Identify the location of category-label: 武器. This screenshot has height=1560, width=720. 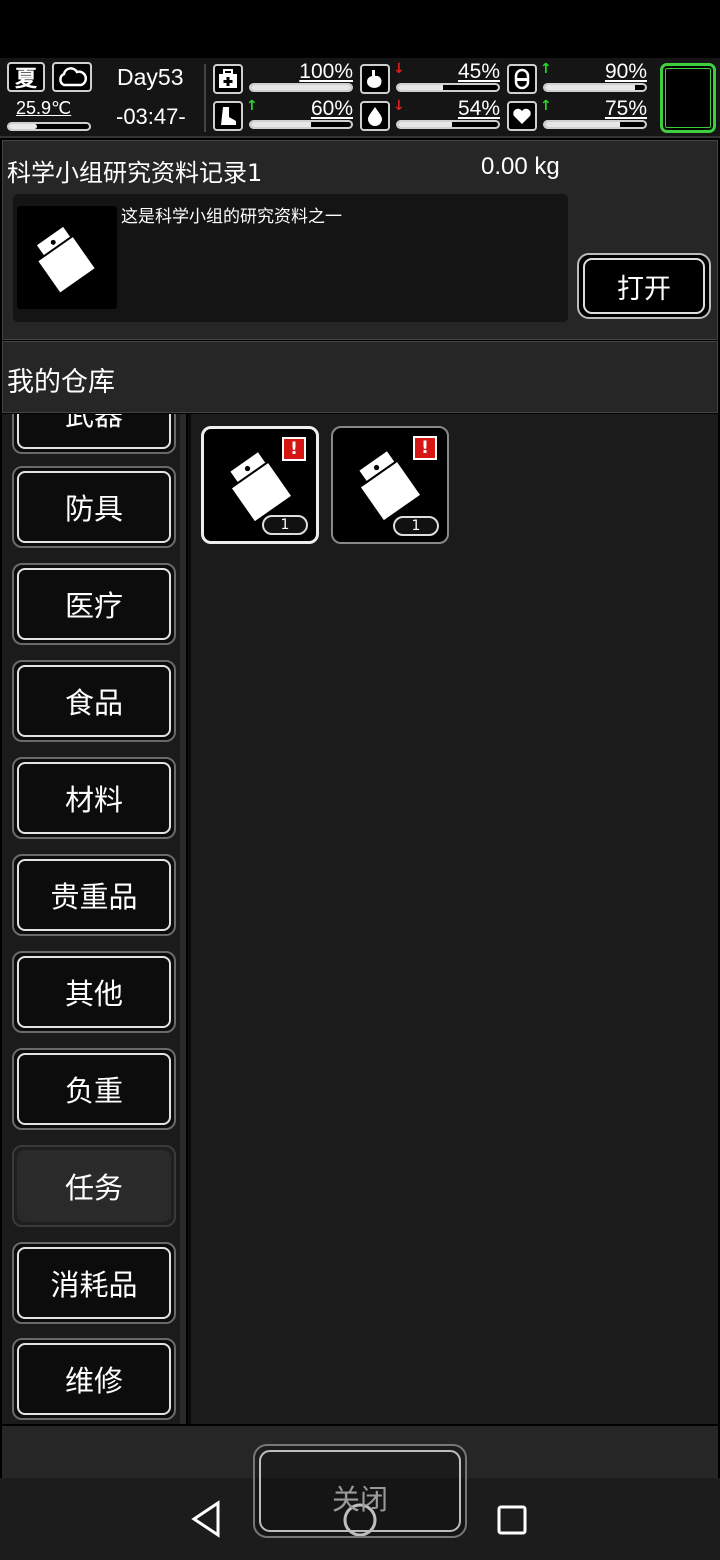
(94, 431).